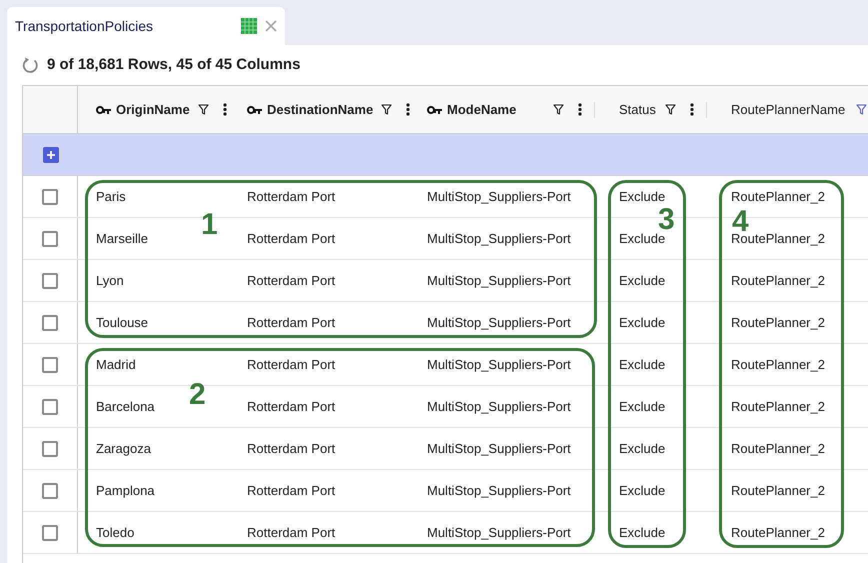 The image size is (868, 563). What do you see at coordinates (110, 281) in the screenshot?
I see `table-cell-text: Lyon` at bounding box center [110, 281].